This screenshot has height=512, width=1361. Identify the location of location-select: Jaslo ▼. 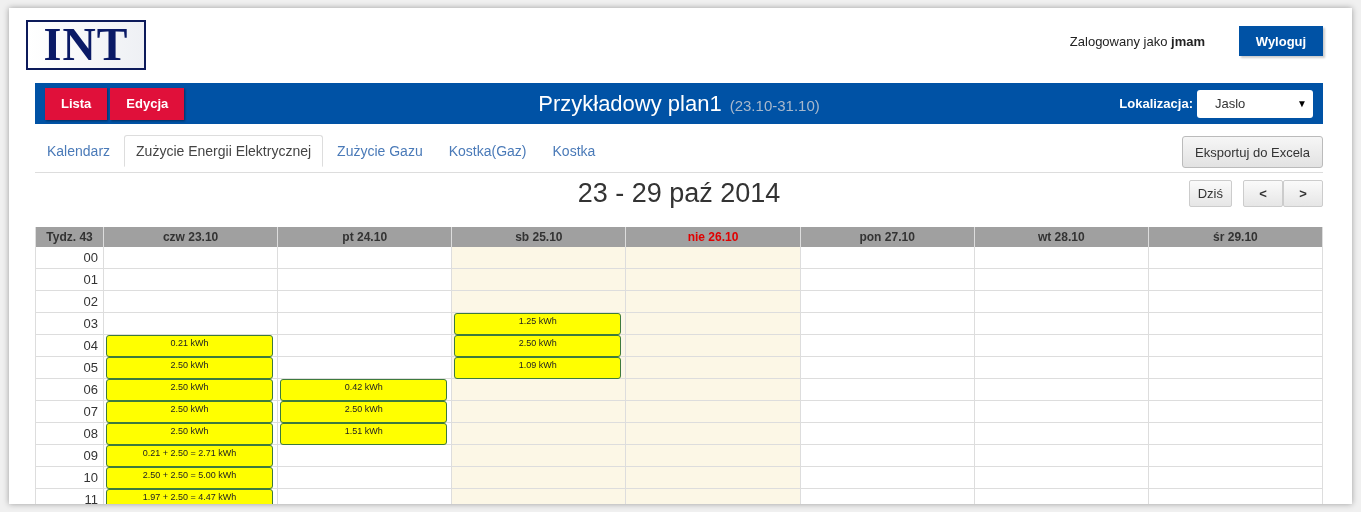
(1255, 103).